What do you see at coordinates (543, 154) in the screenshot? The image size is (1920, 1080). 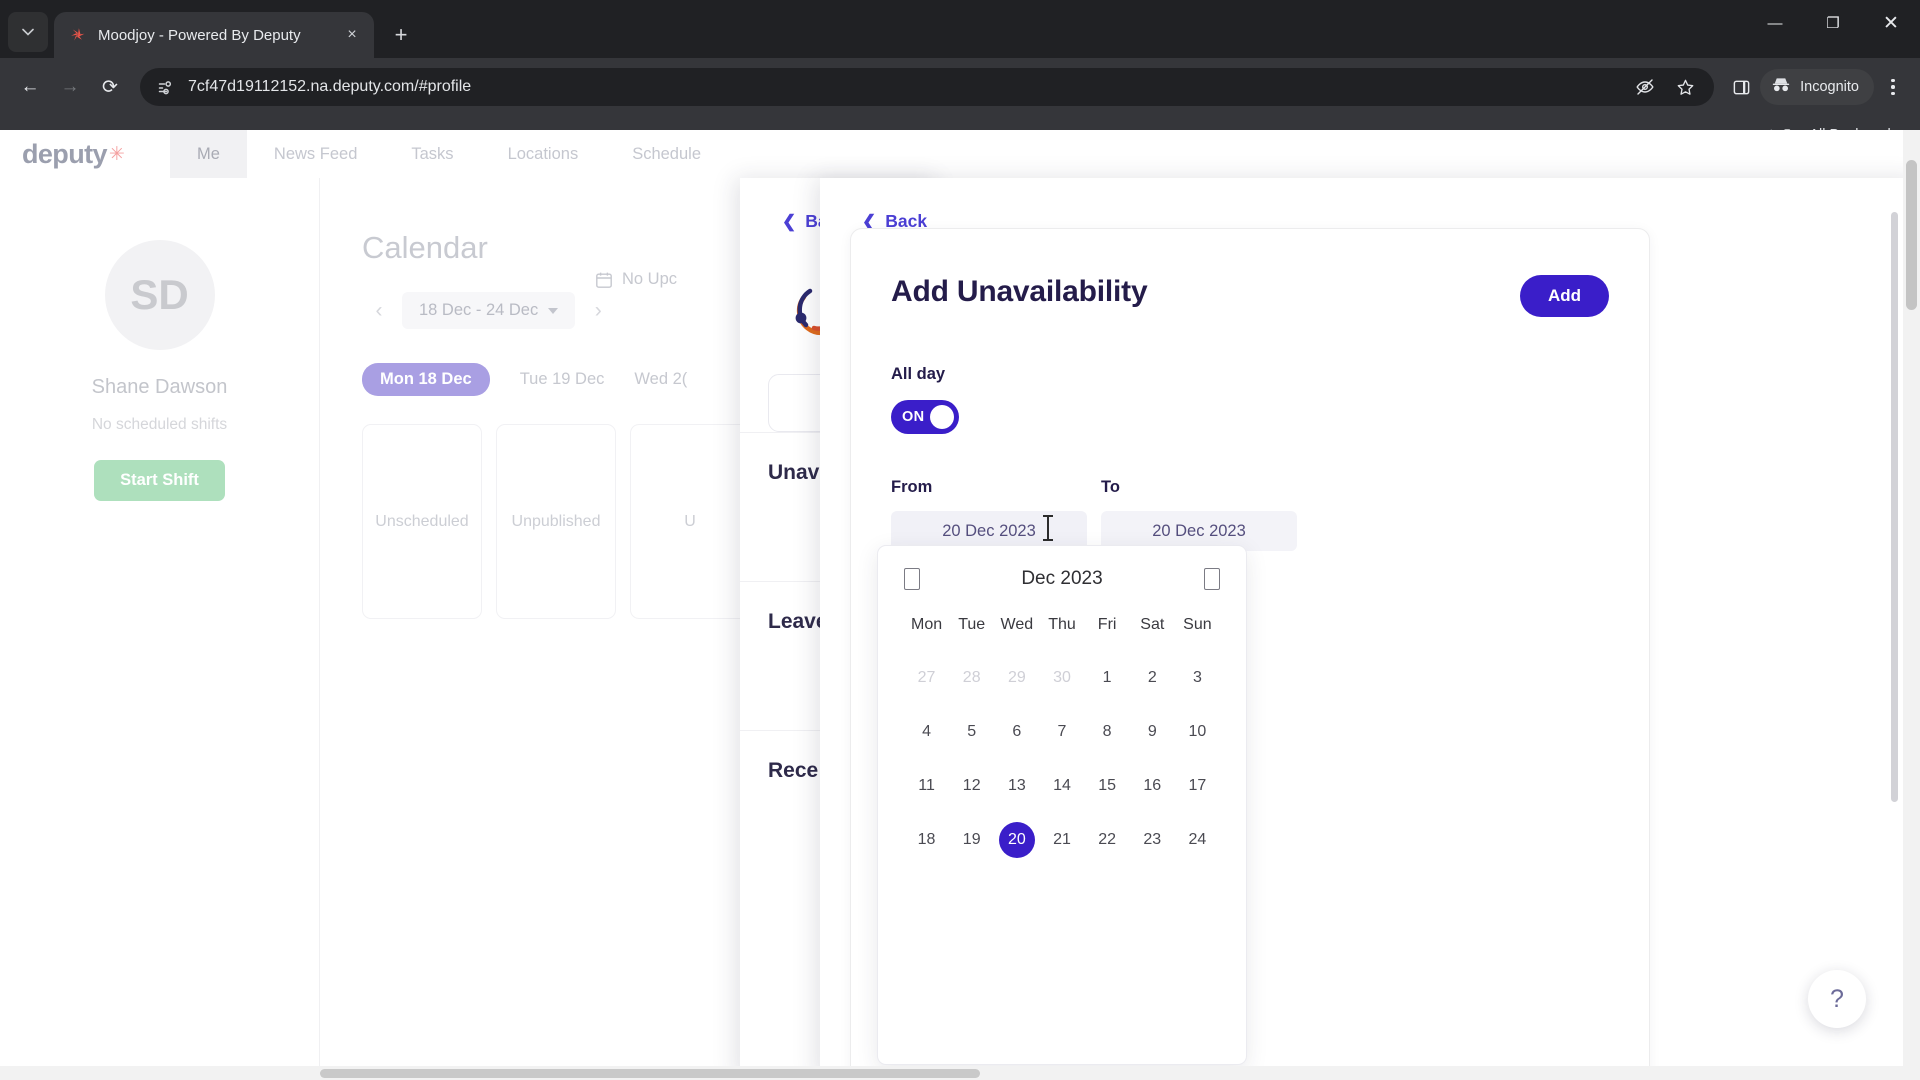 I see `nav-item-locations: Locations` at bounding box center [543, 154].